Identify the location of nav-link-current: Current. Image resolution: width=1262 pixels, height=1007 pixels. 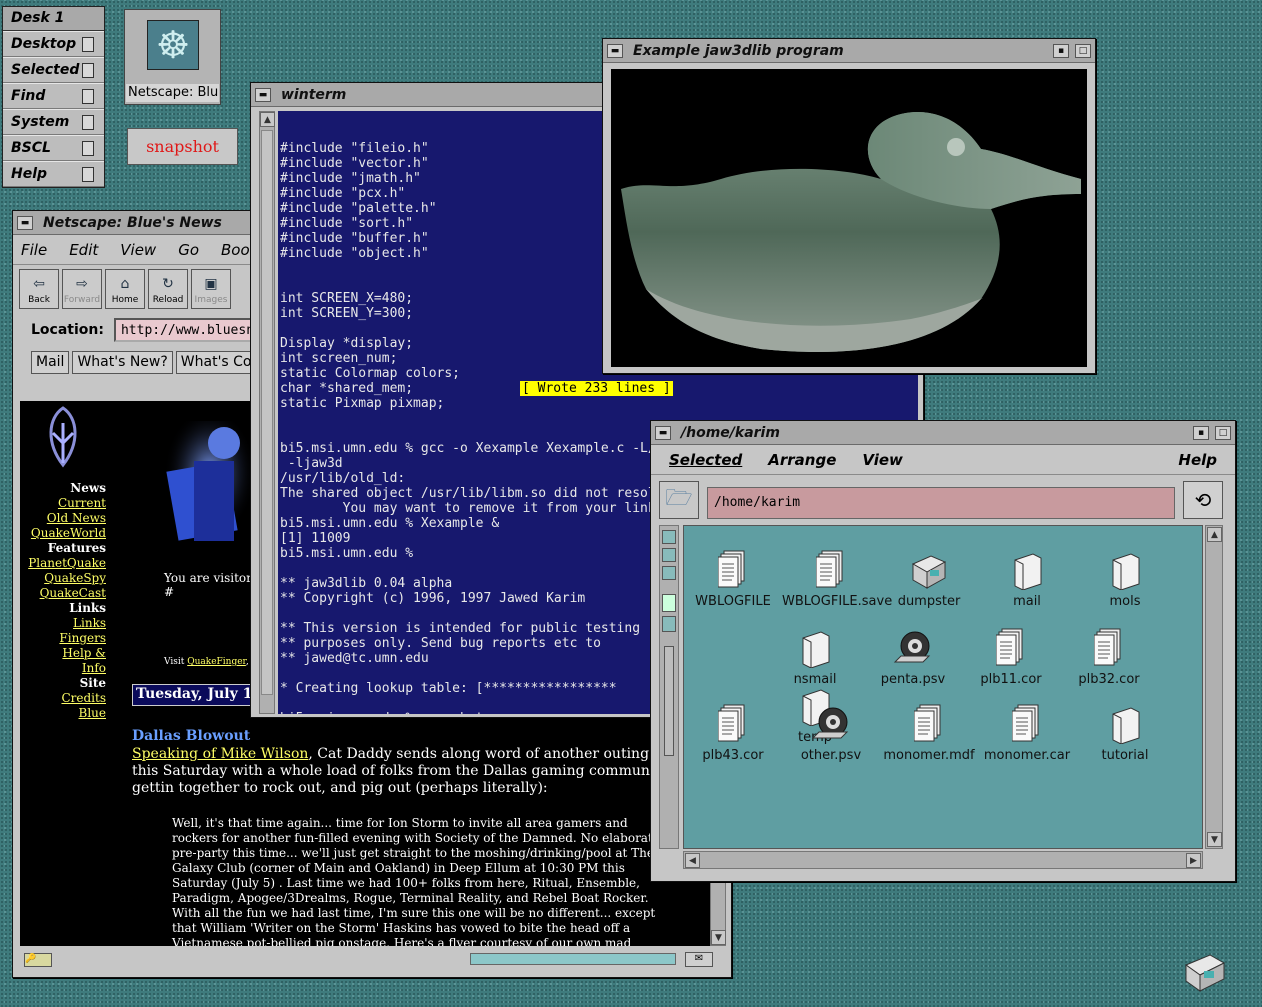
(63, 503).